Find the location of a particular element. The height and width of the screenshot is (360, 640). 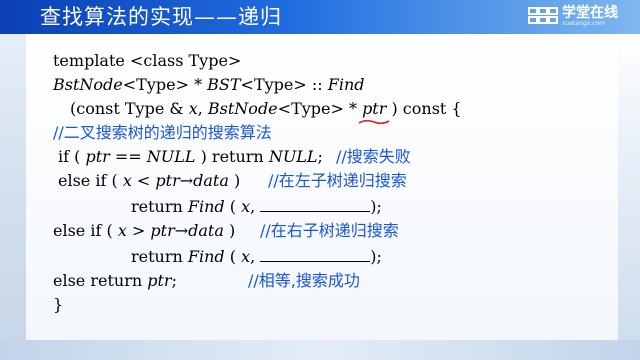

code-token: <Type> :: is located at coordinates (284, 84).